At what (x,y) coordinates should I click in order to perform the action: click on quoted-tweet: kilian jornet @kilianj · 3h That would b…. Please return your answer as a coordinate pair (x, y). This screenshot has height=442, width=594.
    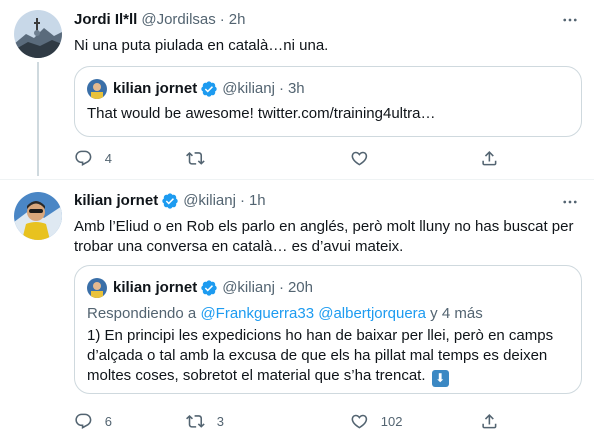
    Looking at the image, I should click on (328, 101).